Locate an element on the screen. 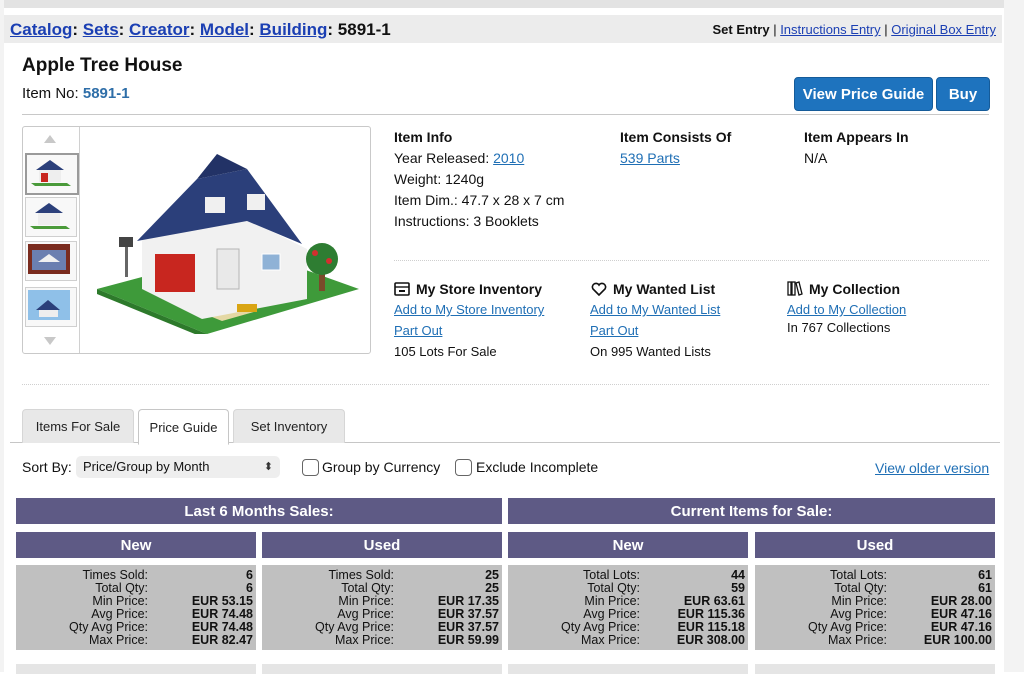  collection-heading-text: My Collection is located at coordinates (855, 289).